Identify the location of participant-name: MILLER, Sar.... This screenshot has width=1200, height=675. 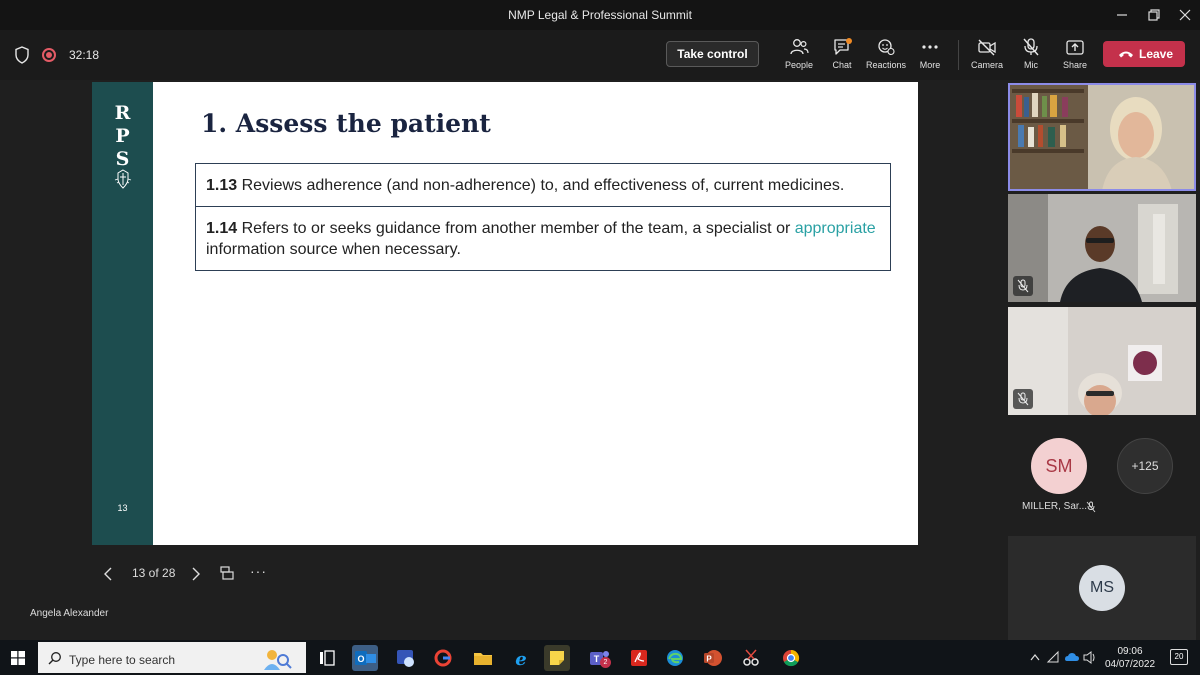
(1055, 506).